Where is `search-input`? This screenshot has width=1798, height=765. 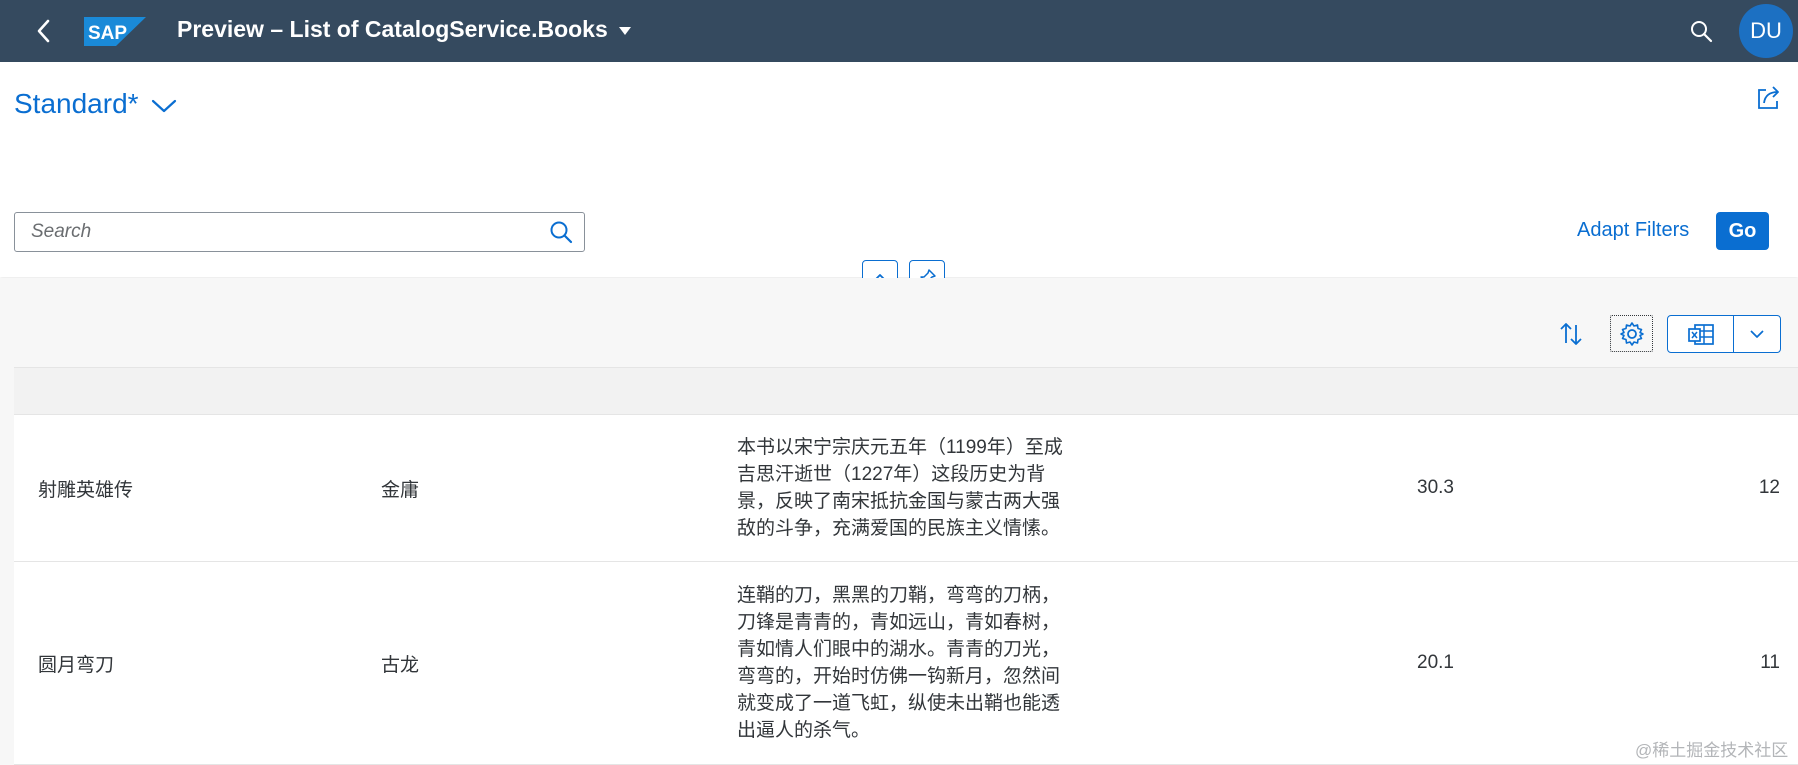
search-input is located at coordinates (275, 232).